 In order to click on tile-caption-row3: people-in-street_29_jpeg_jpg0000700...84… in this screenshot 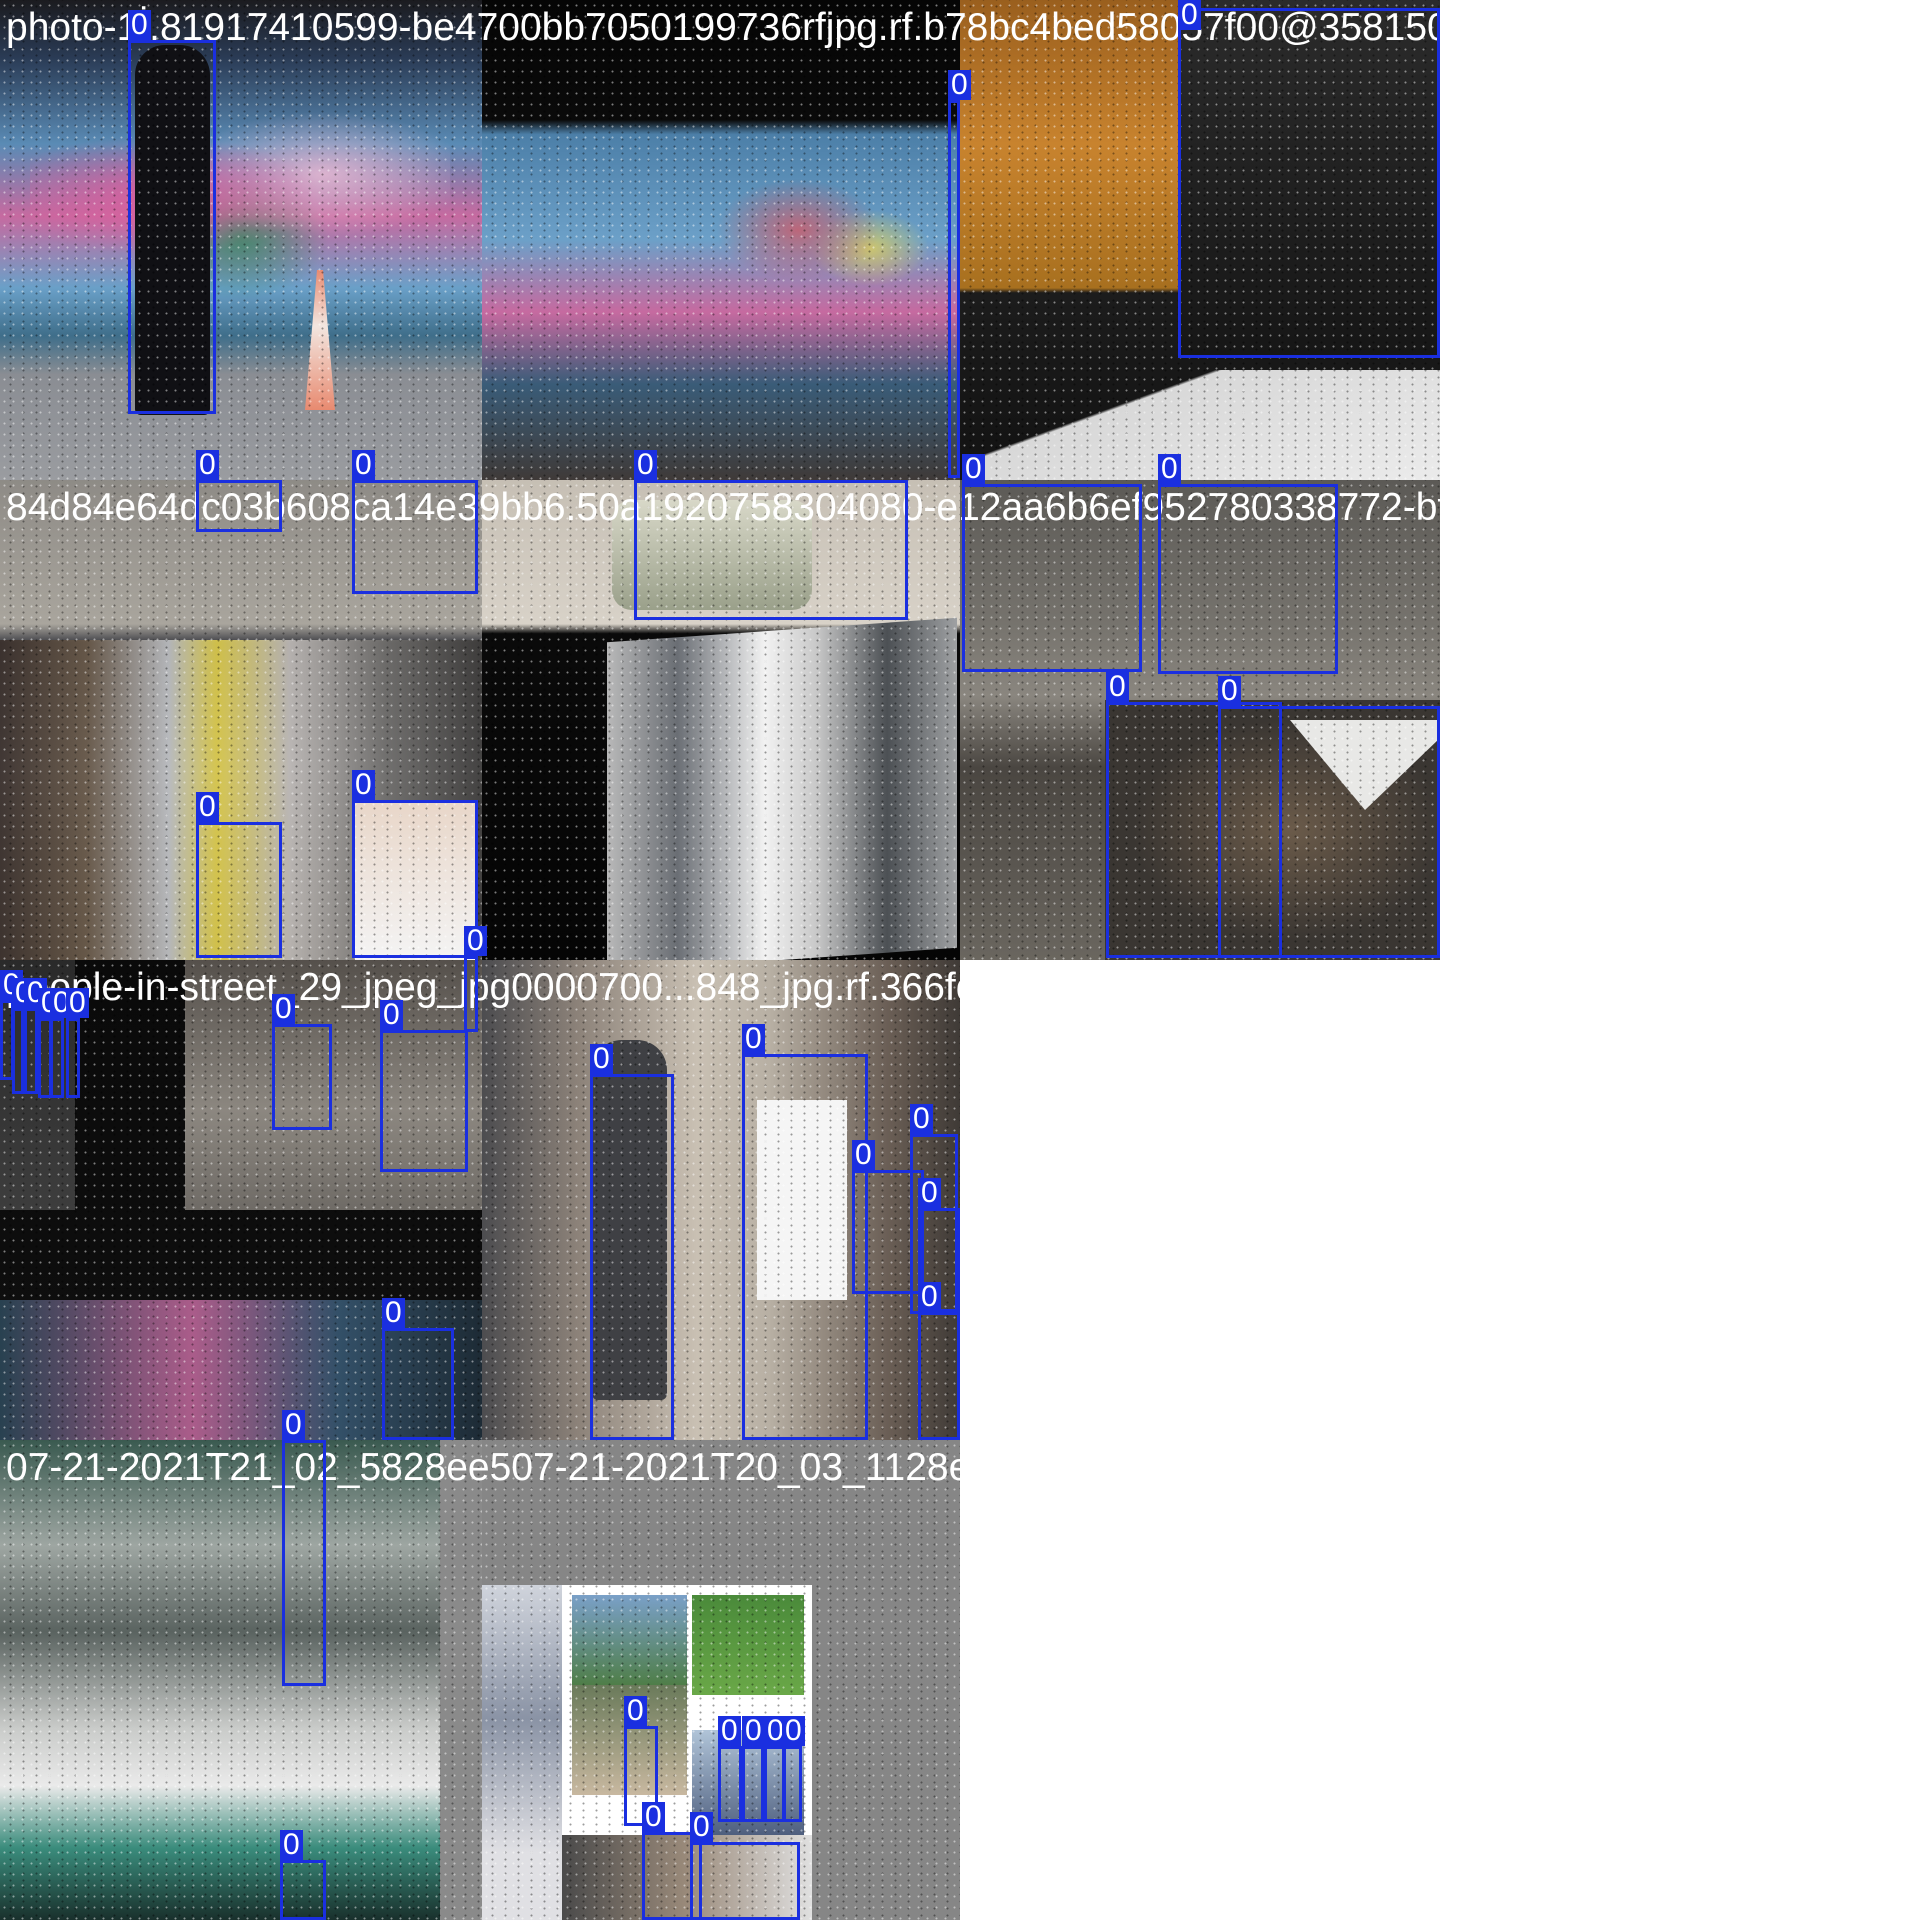, I will do `click(654, 987)`.